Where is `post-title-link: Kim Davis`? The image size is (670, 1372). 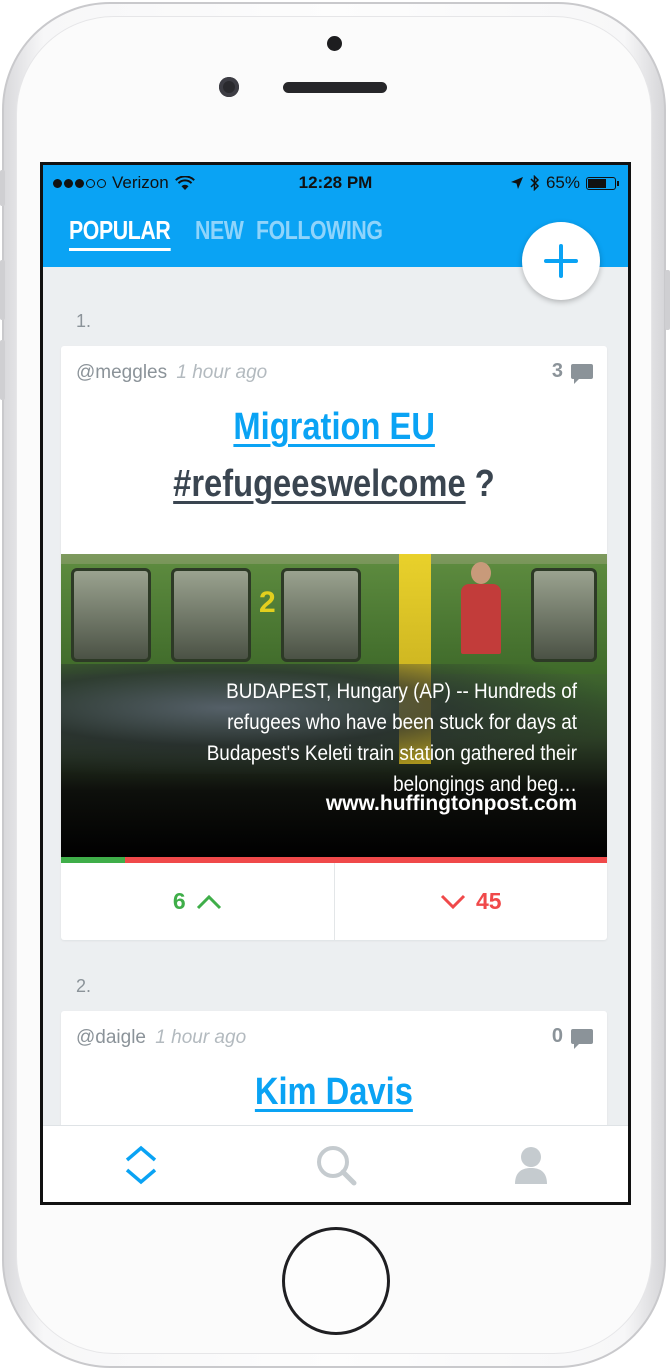 post-title-link: Kim Davis is located at coordinates (334, 1092).